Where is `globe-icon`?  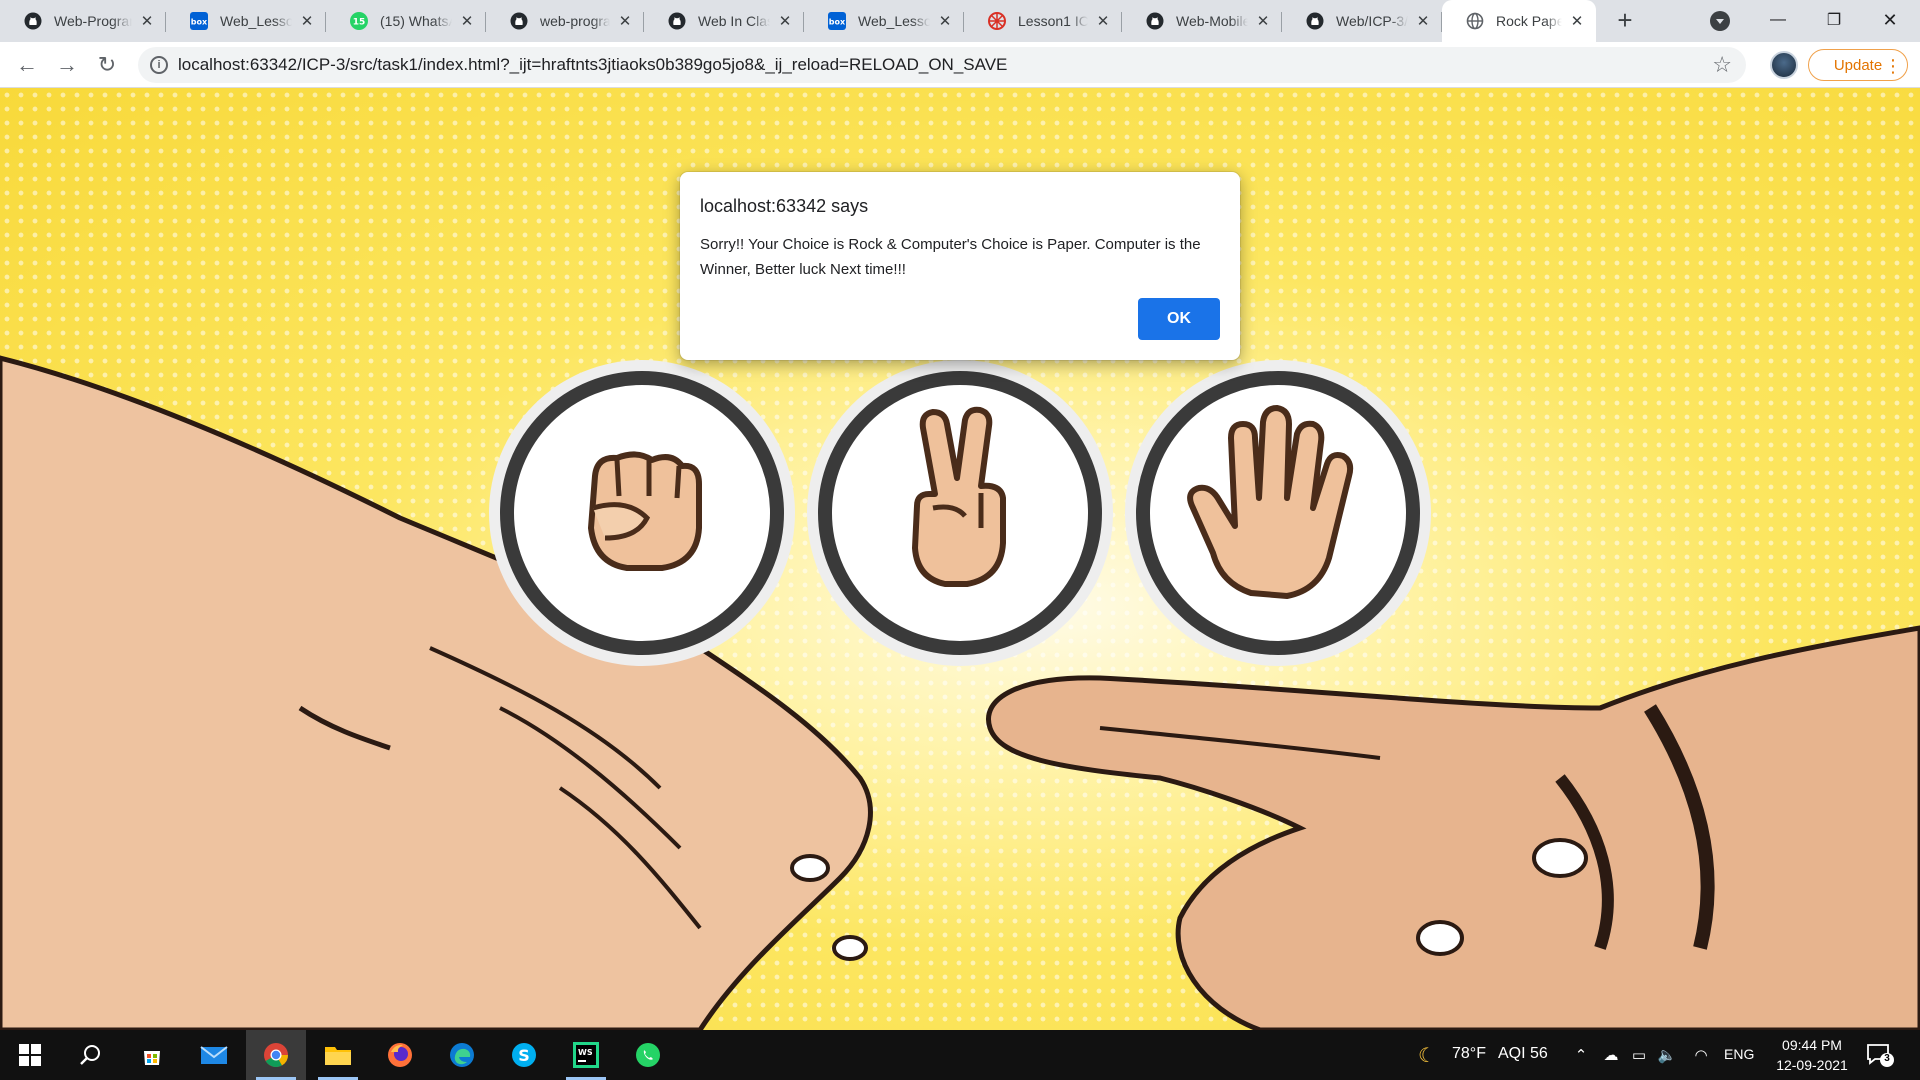
globe-icon is located at coordinates (1475, 21).